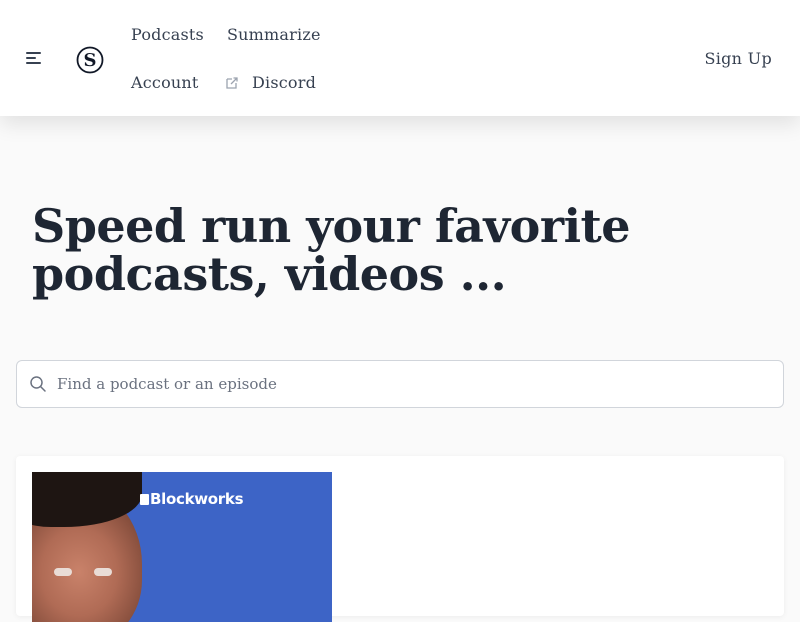 The height and width of the screenshot is (622, 800). What do you see at coordinates (165, 82) in the screenshot?
I see `nav-account-link: Account` at bounding box center [165, 82].